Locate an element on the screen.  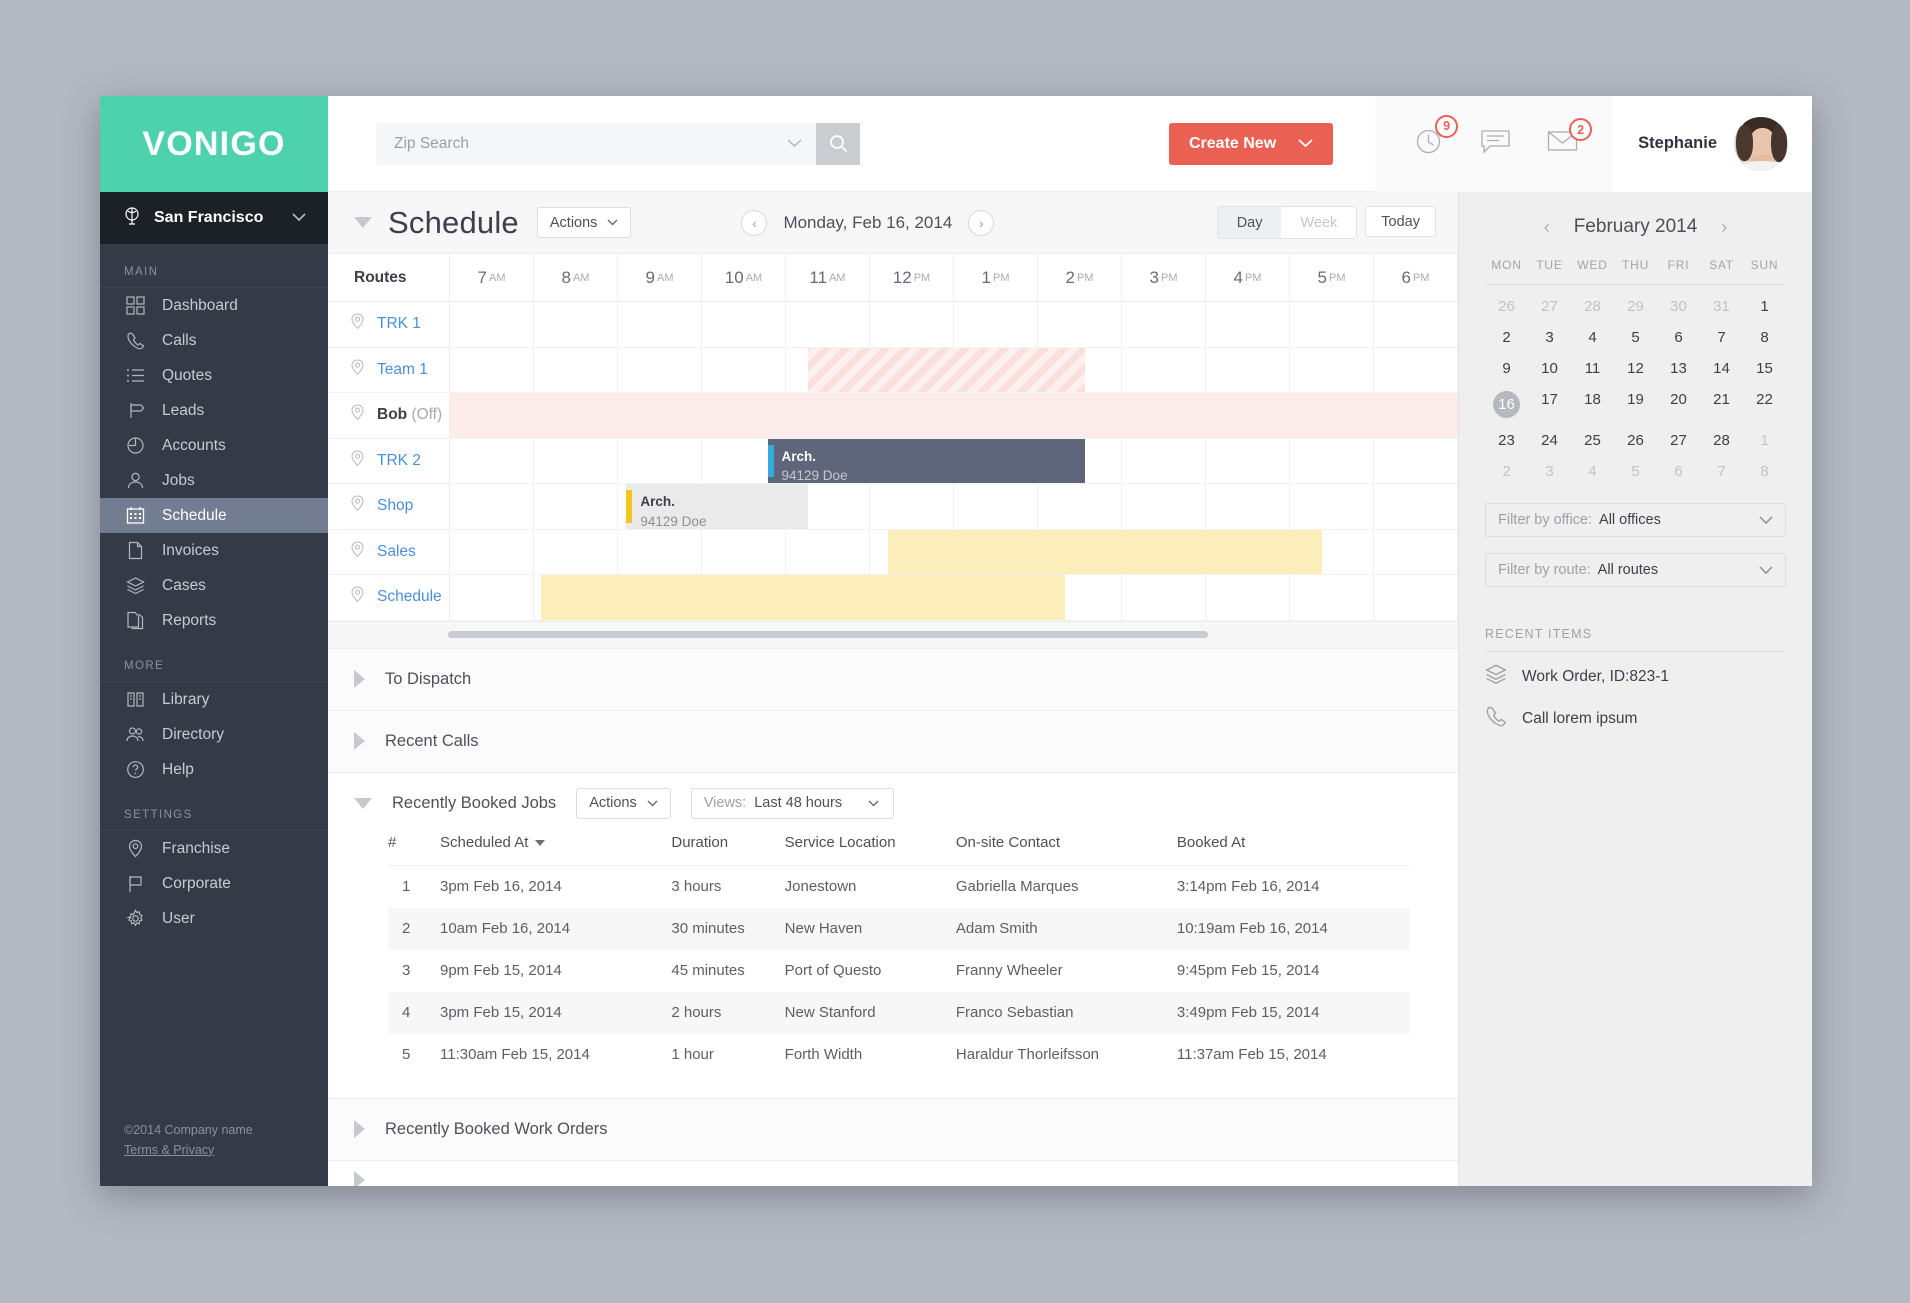
clock-icon: 9 is located at coordinates (1436, 138).